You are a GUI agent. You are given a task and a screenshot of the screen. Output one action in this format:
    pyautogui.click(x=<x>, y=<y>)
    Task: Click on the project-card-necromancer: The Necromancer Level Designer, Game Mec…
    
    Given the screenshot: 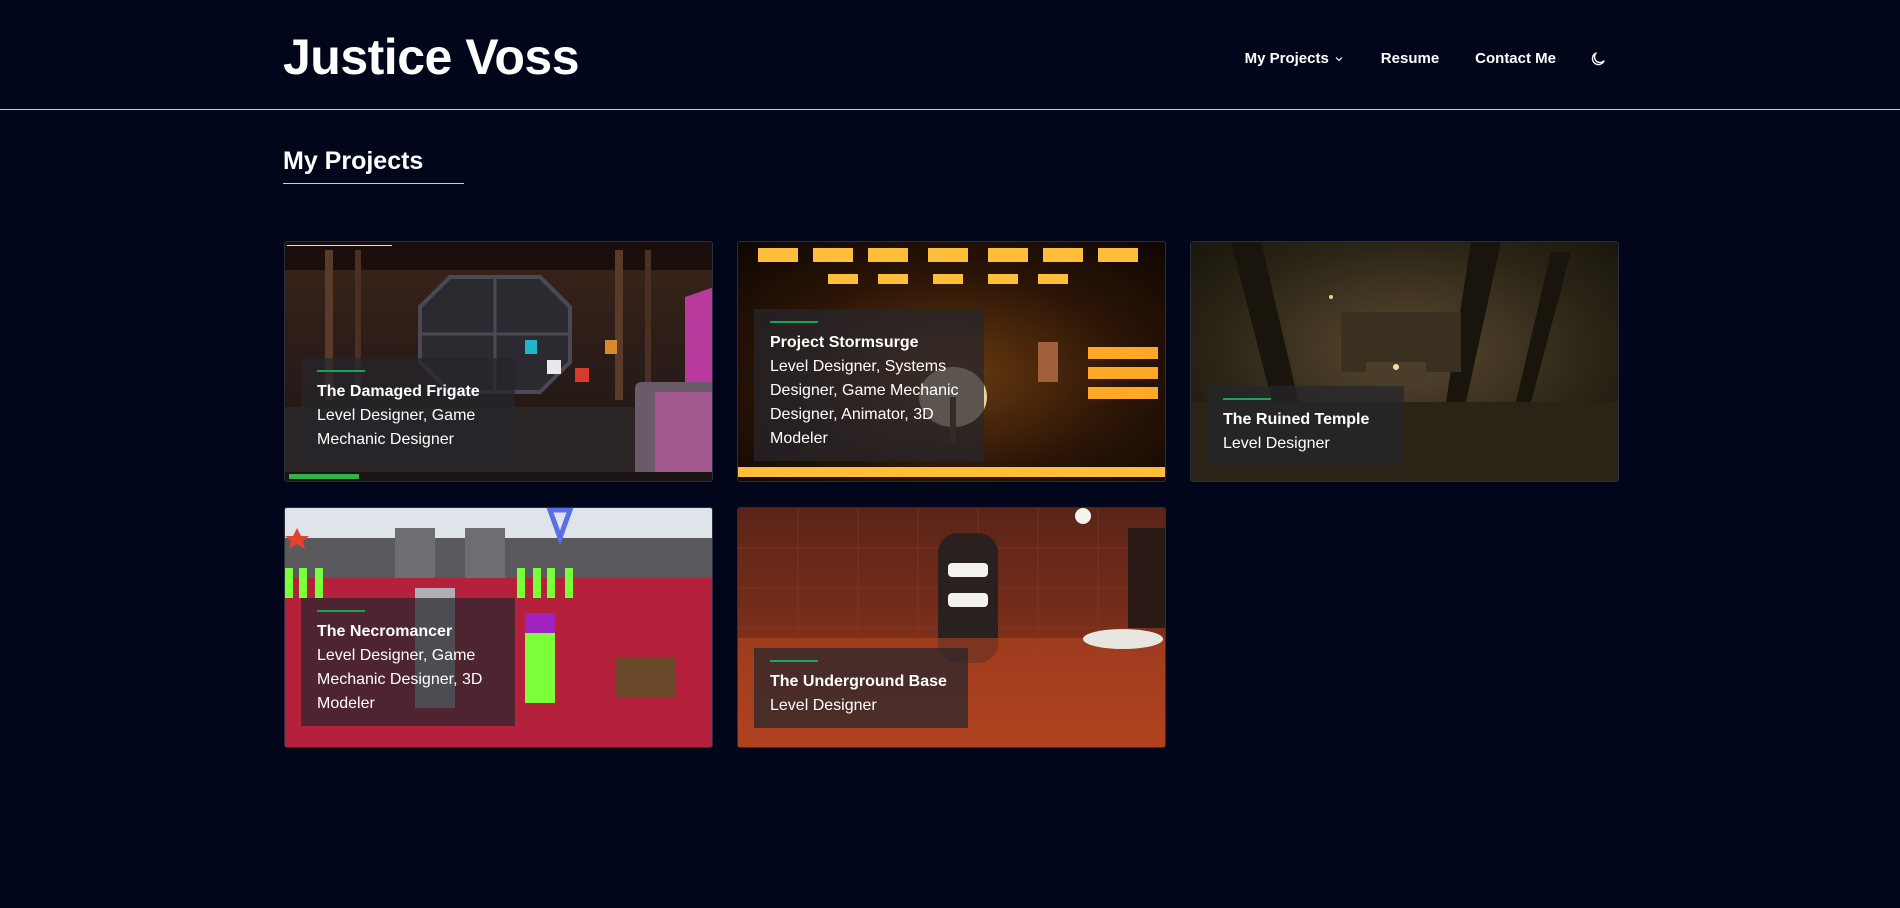 What is the action you would take?
    pyautogui.click(x=498, y=627)
    